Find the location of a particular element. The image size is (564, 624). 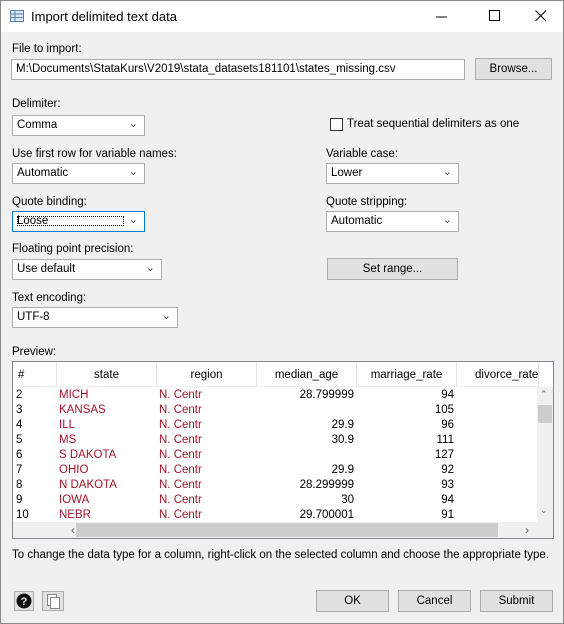

column-header-region: region is located at coordinates (207, 375).